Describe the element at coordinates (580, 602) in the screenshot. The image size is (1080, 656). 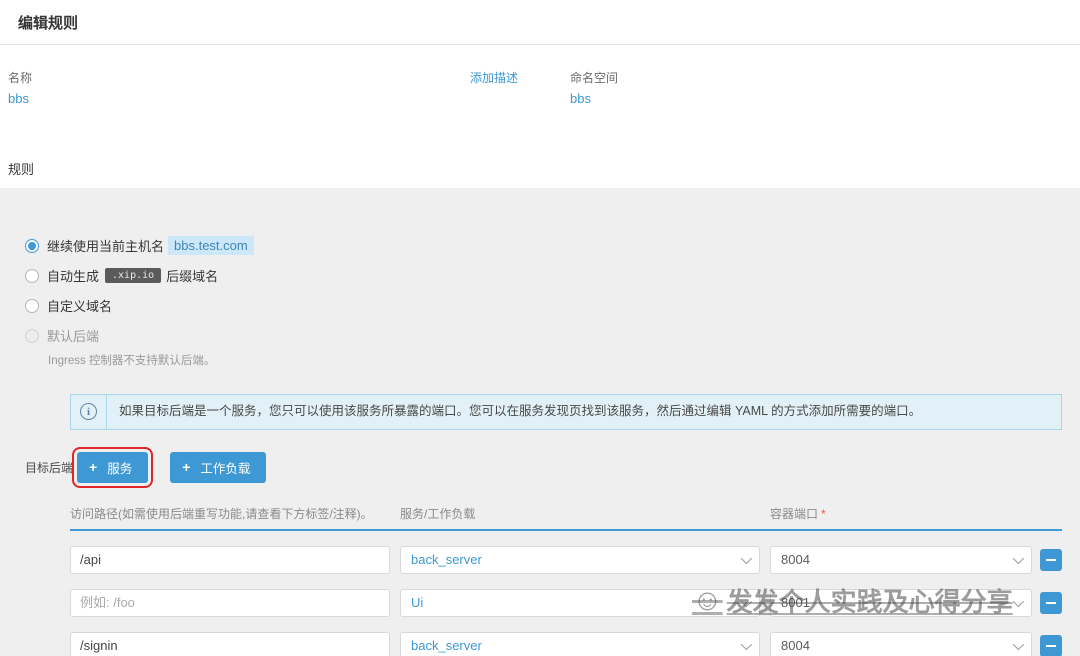
I see `service-select: Ui` at that location.